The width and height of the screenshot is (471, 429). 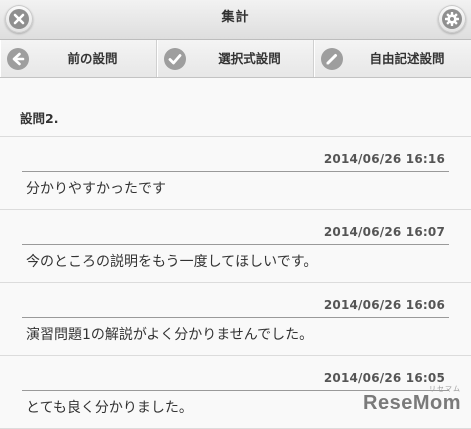 What do you see at coordinates (249, 58) in the screenshot?
I see `choice-question-label: 選択式設問` at bounding box center [249, 58].